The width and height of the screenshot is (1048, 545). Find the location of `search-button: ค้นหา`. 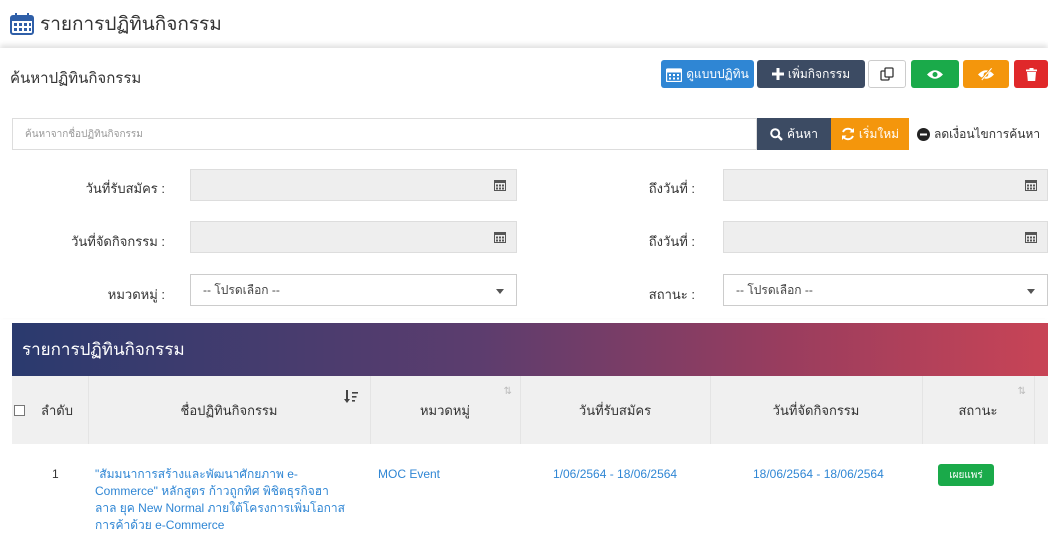

search-button: ค้นหา is located at coordinates (794, 134).